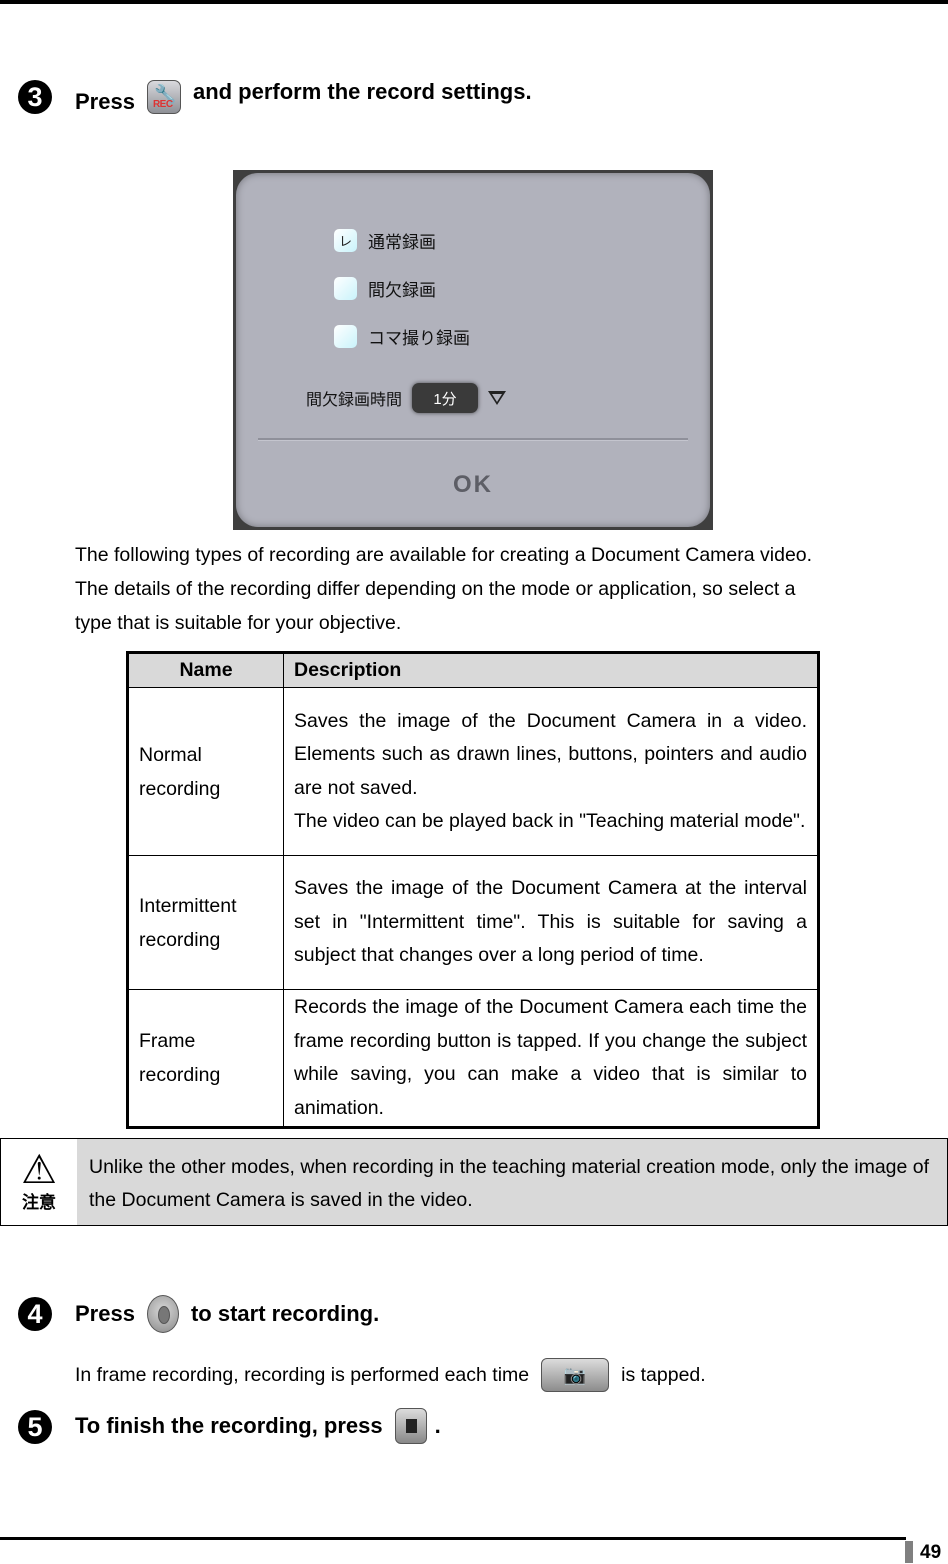 The height and width of the screenshot is (1564, 948). I want to click on interval-time-row: 間欠録画時間 1分, so click(406, 398).